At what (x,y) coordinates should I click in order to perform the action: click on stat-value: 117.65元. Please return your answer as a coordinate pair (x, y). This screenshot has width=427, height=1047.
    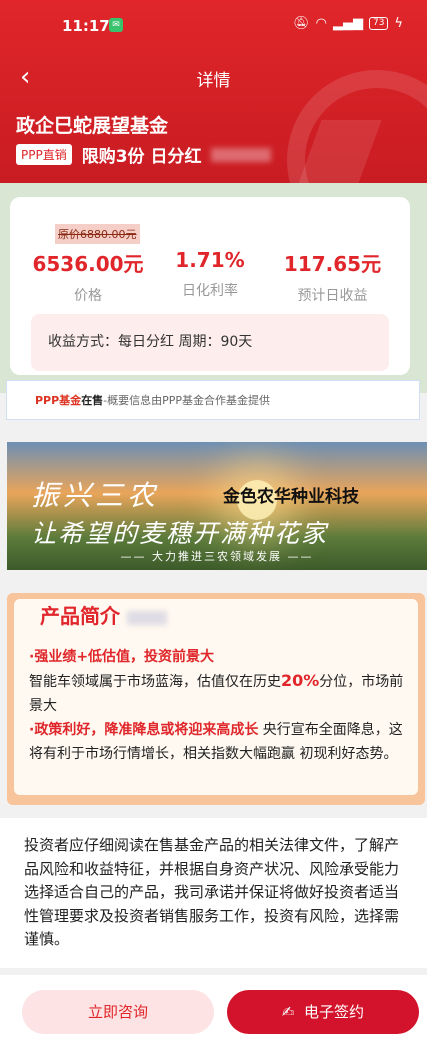
    Looking at the image, I should click on (332, 264).